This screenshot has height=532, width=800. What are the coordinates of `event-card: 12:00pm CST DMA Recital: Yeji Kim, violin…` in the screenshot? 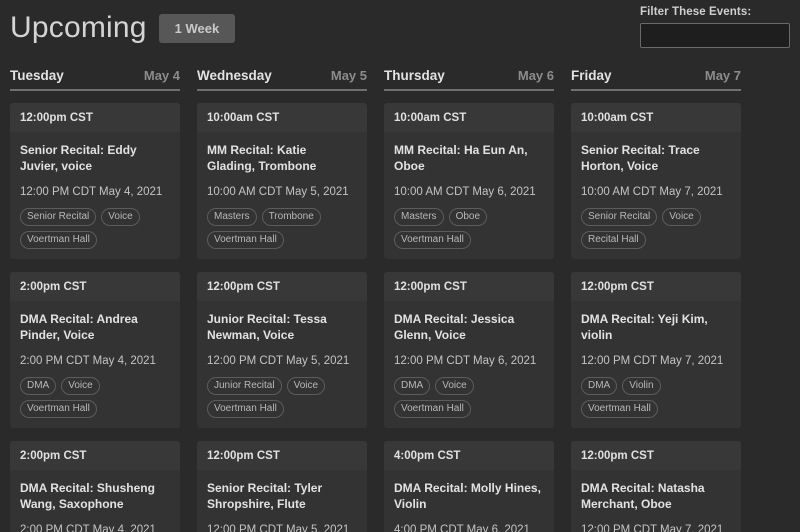 It's located at (656, 350).